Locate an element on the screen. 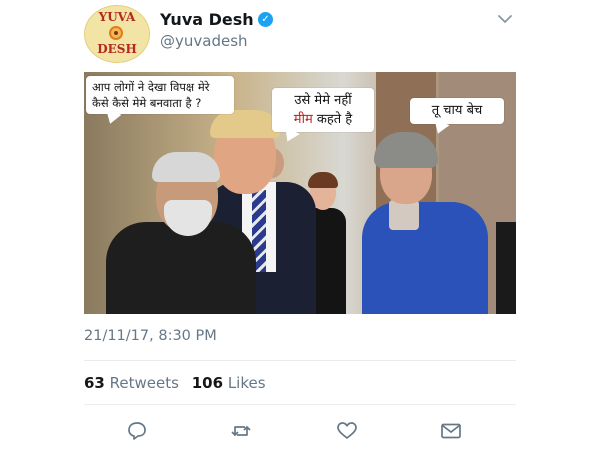 This screenshot has width=600, height=450. figure-may-jacket is located at coordinates (425, 258).